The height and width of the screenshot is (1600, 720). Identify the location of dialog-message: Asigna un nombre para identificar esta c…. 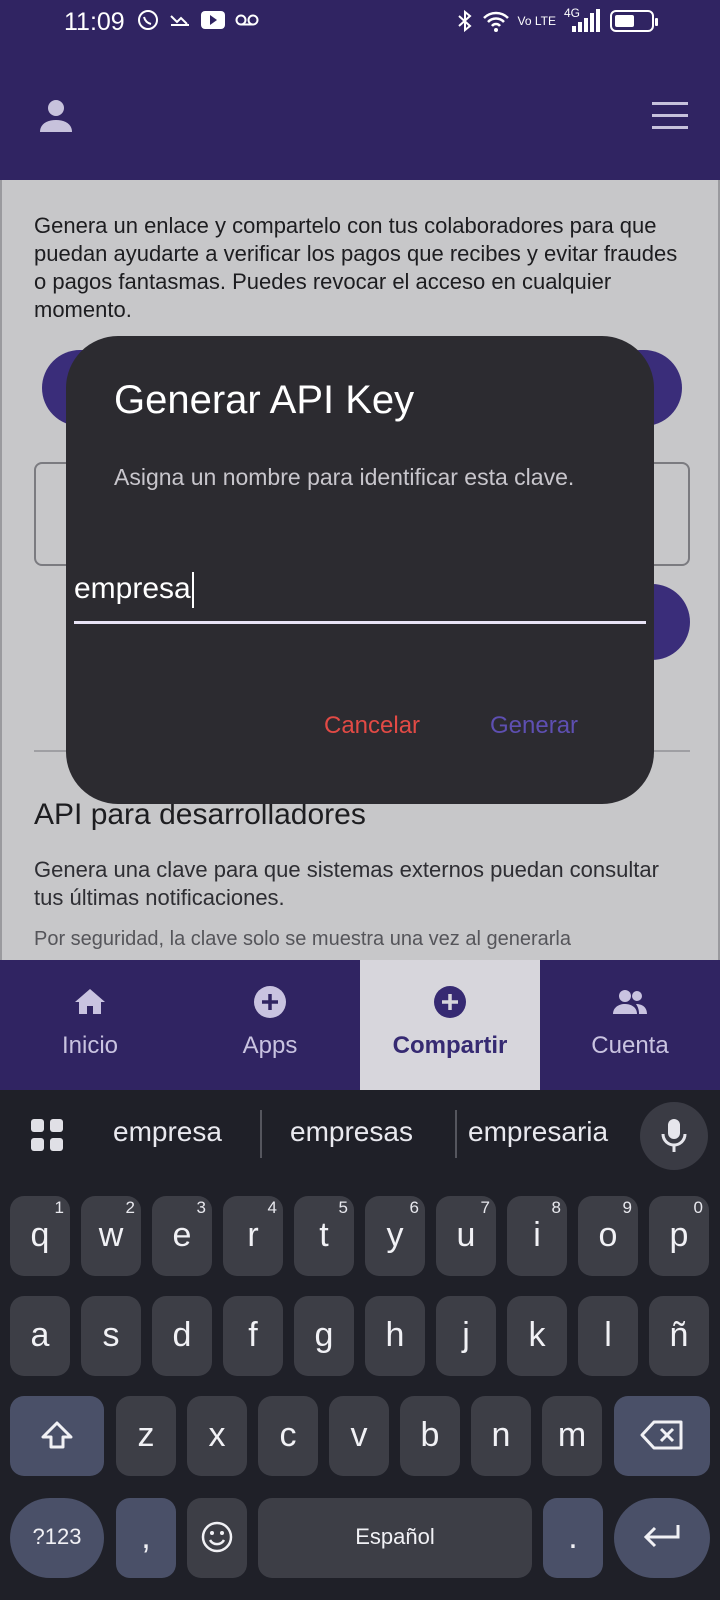
(344, 477).